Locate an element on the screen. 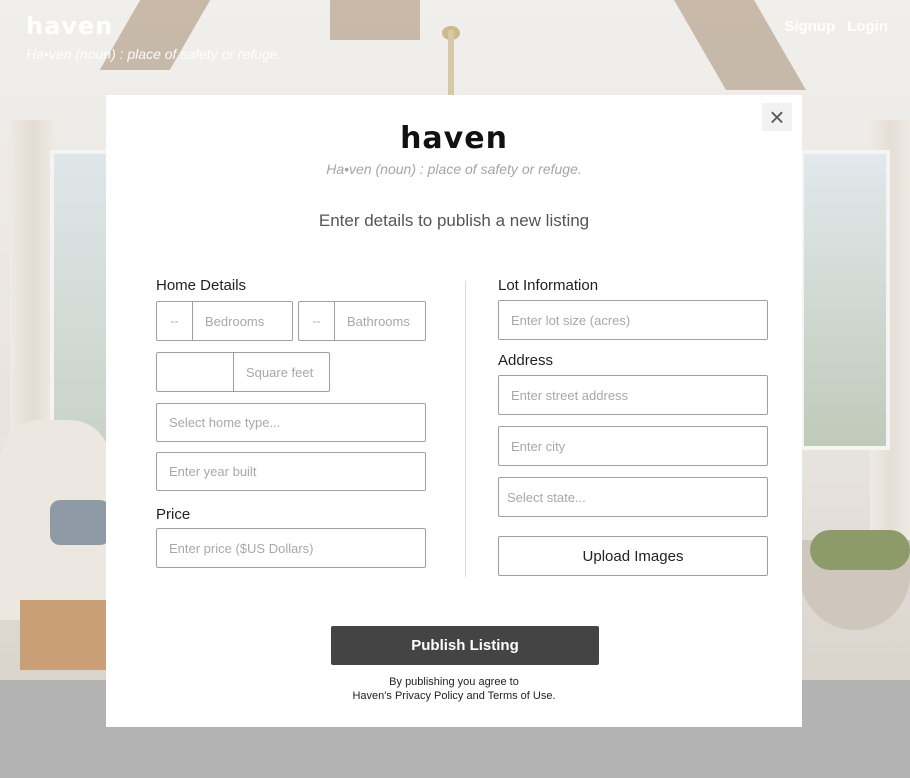  home-type-select is located at coordinates (291, 422).